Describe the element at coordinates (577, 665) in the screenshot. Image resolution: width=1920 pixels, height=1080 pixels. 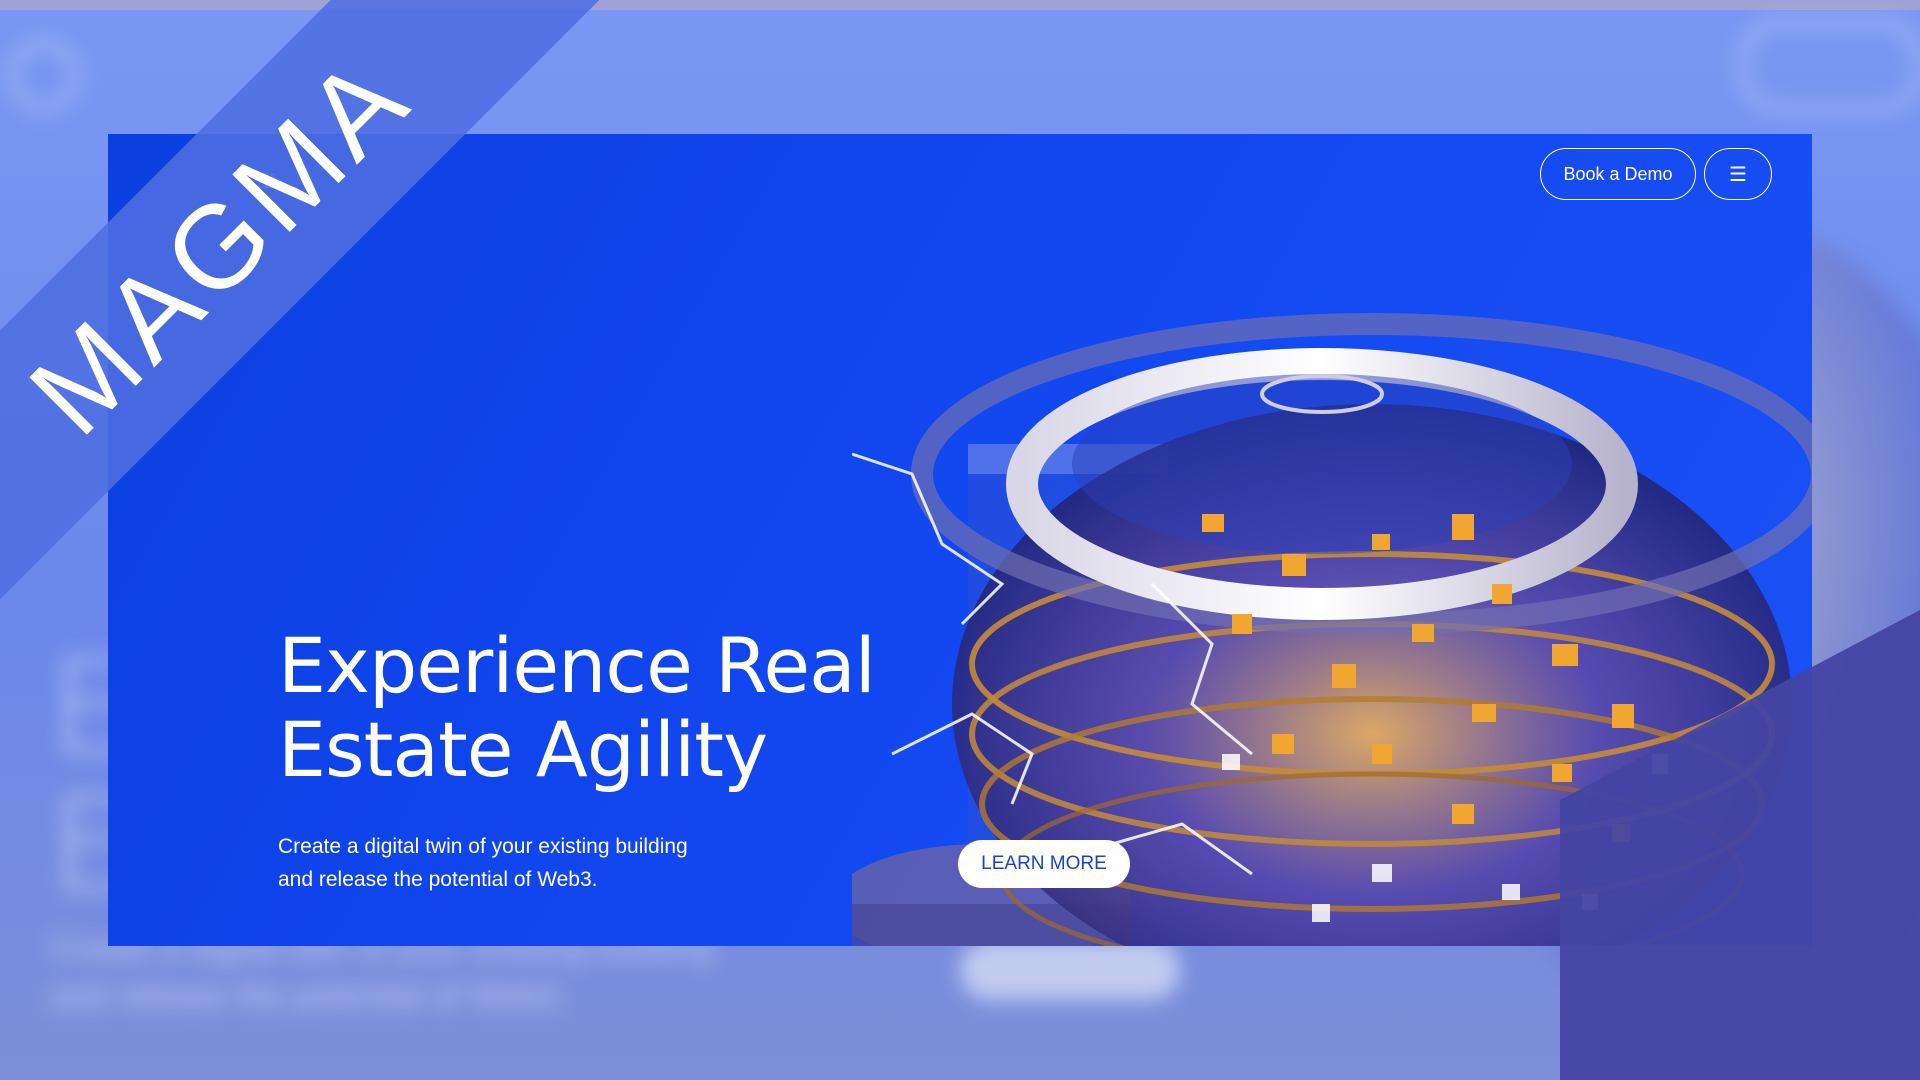
I see `hero-title-line-1: Experience Real` at that location.